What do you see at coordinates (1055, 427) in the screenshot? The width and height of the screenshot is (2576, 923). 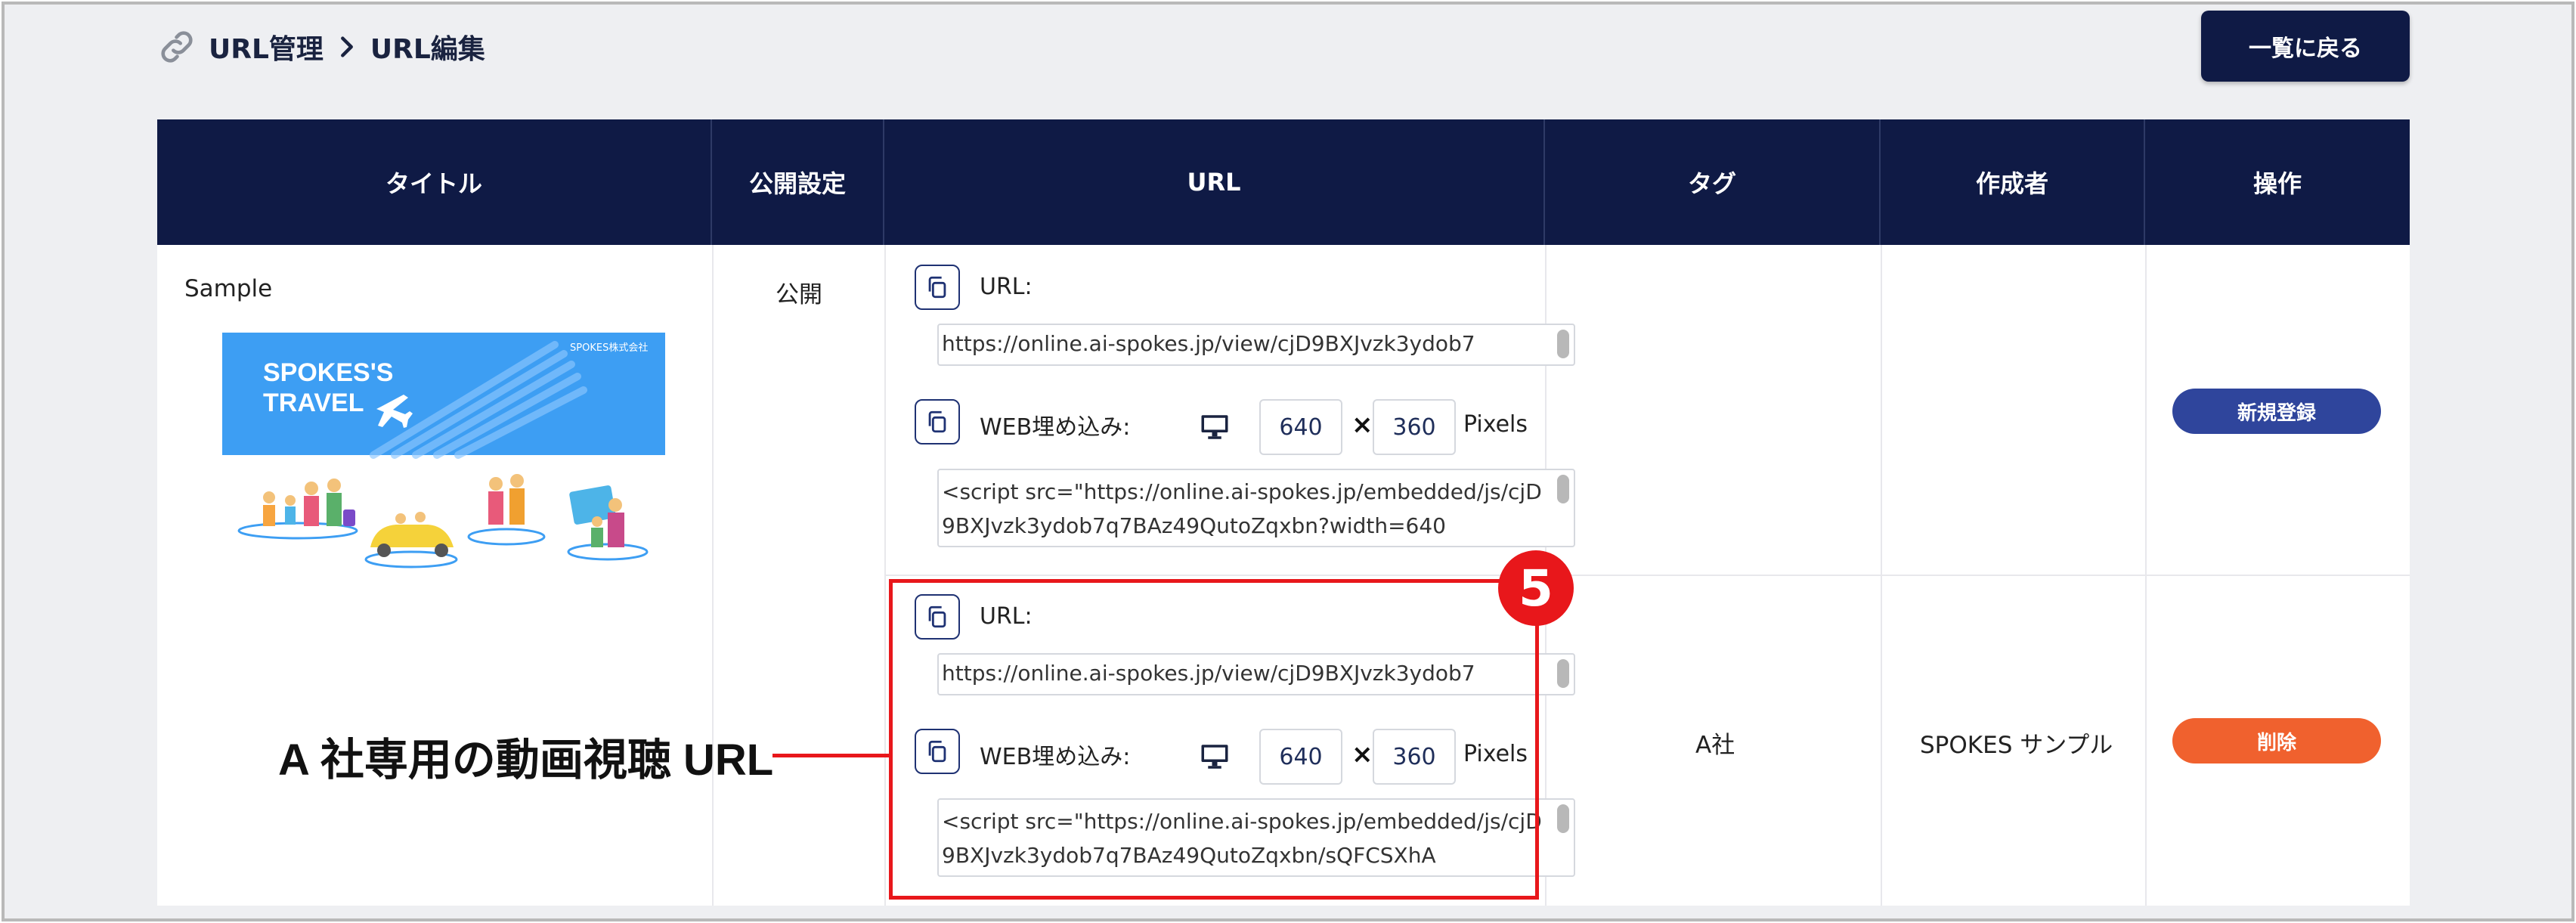 I see `embed-label: WEB埋め込み:` at bounding box center [1055, 427].